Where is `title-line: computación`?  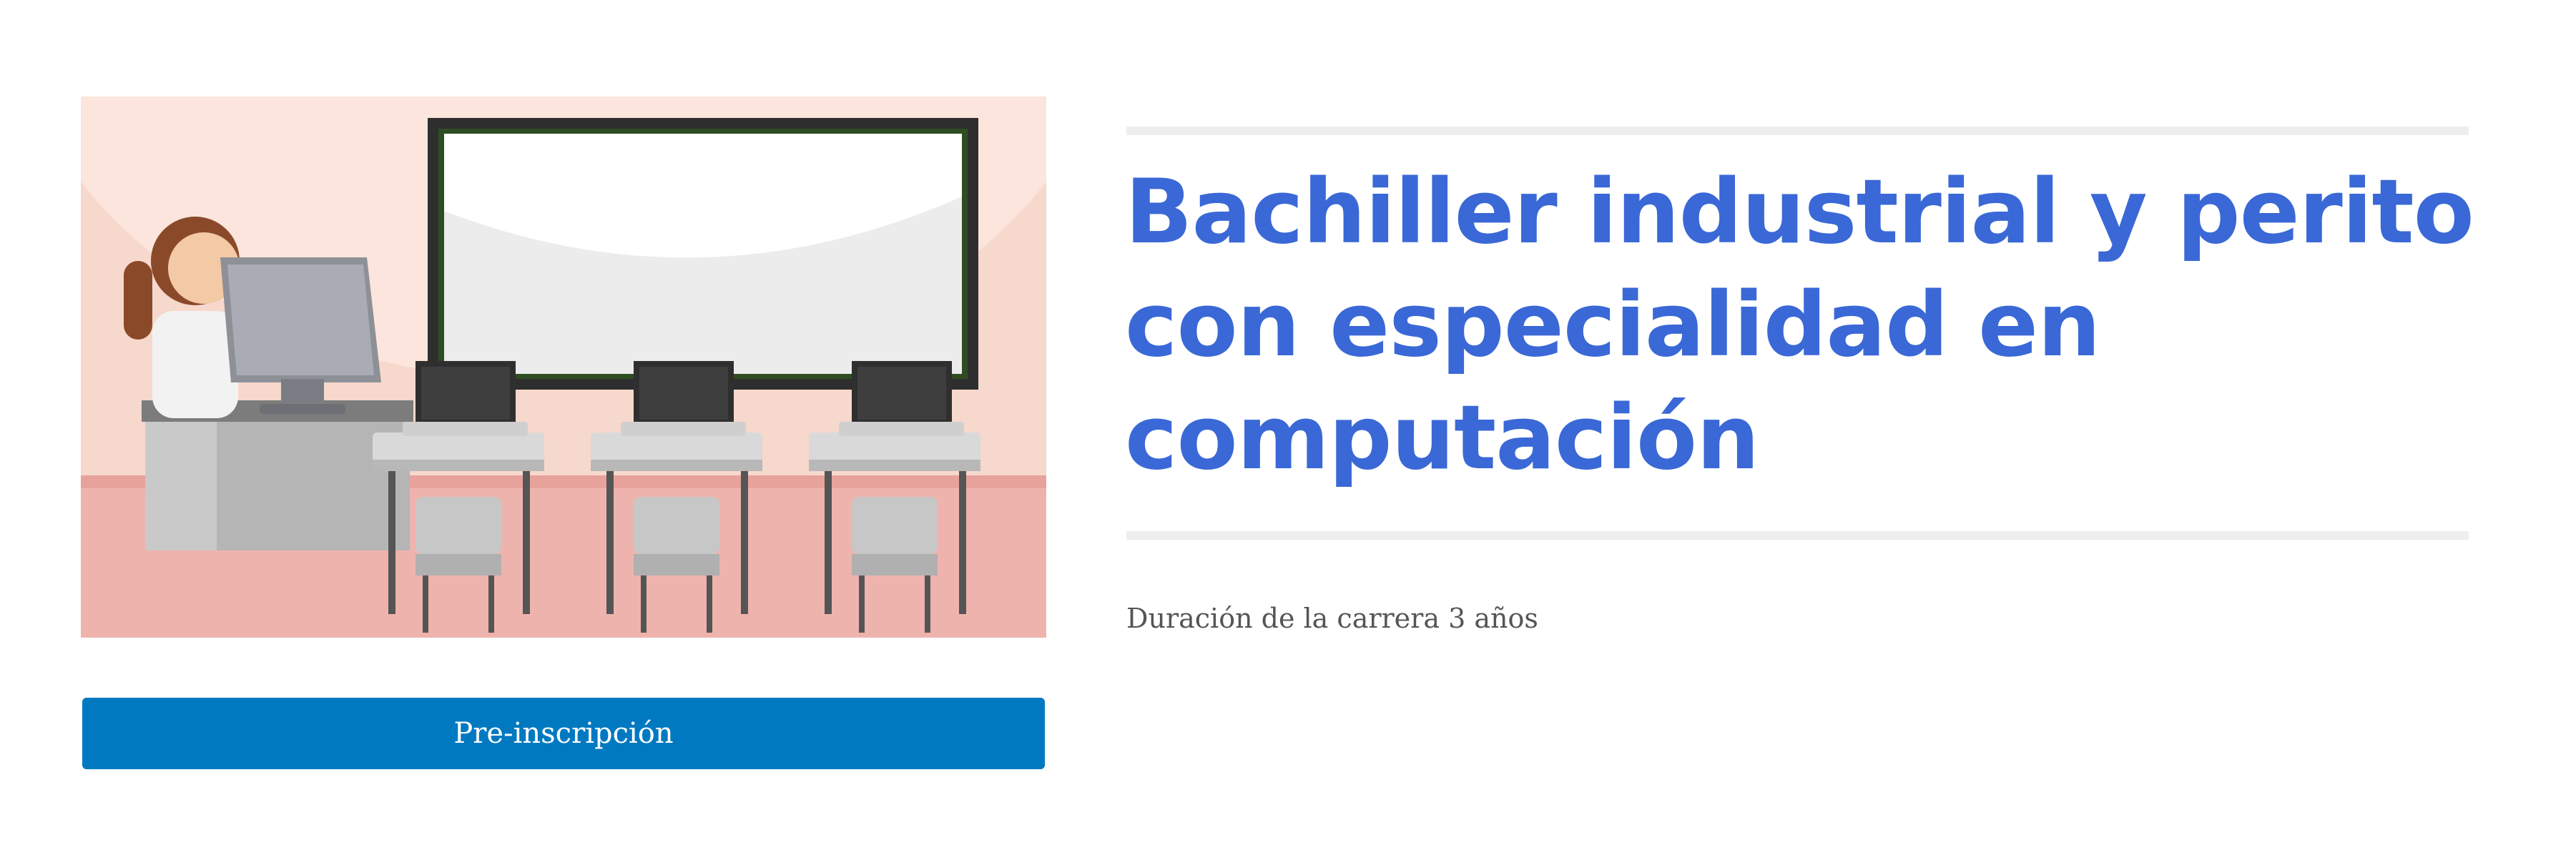
title-line: computación is located at coordinates (1442, 438).